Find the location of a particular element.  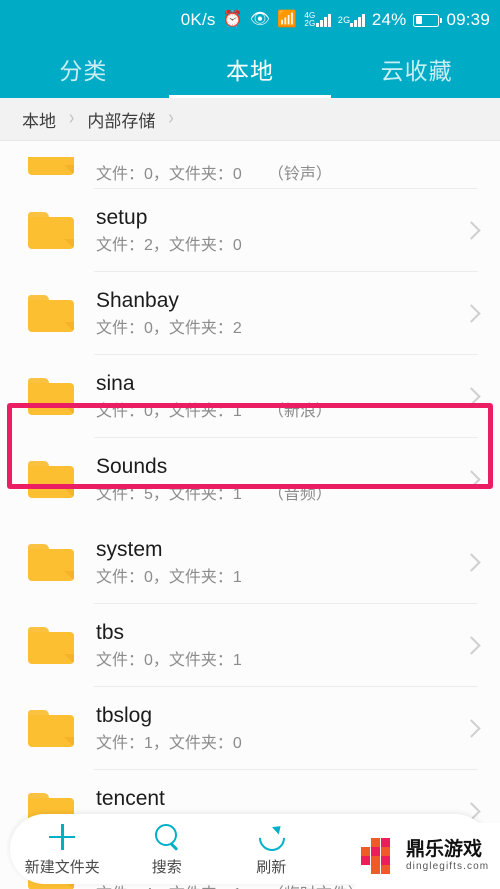

list-item-counts: 文件：5，文件夹：1 is located at coordinates (169, 494).